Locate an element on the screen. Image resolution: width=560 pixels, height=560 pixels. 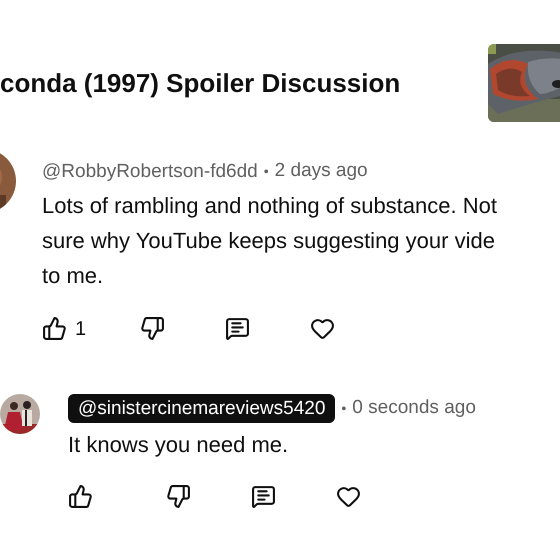
comment-text: Lots of rambling and nothing of substance. Not sure why YouTube keeps suggesting your vide to me. is located at coordinates (269, 241).